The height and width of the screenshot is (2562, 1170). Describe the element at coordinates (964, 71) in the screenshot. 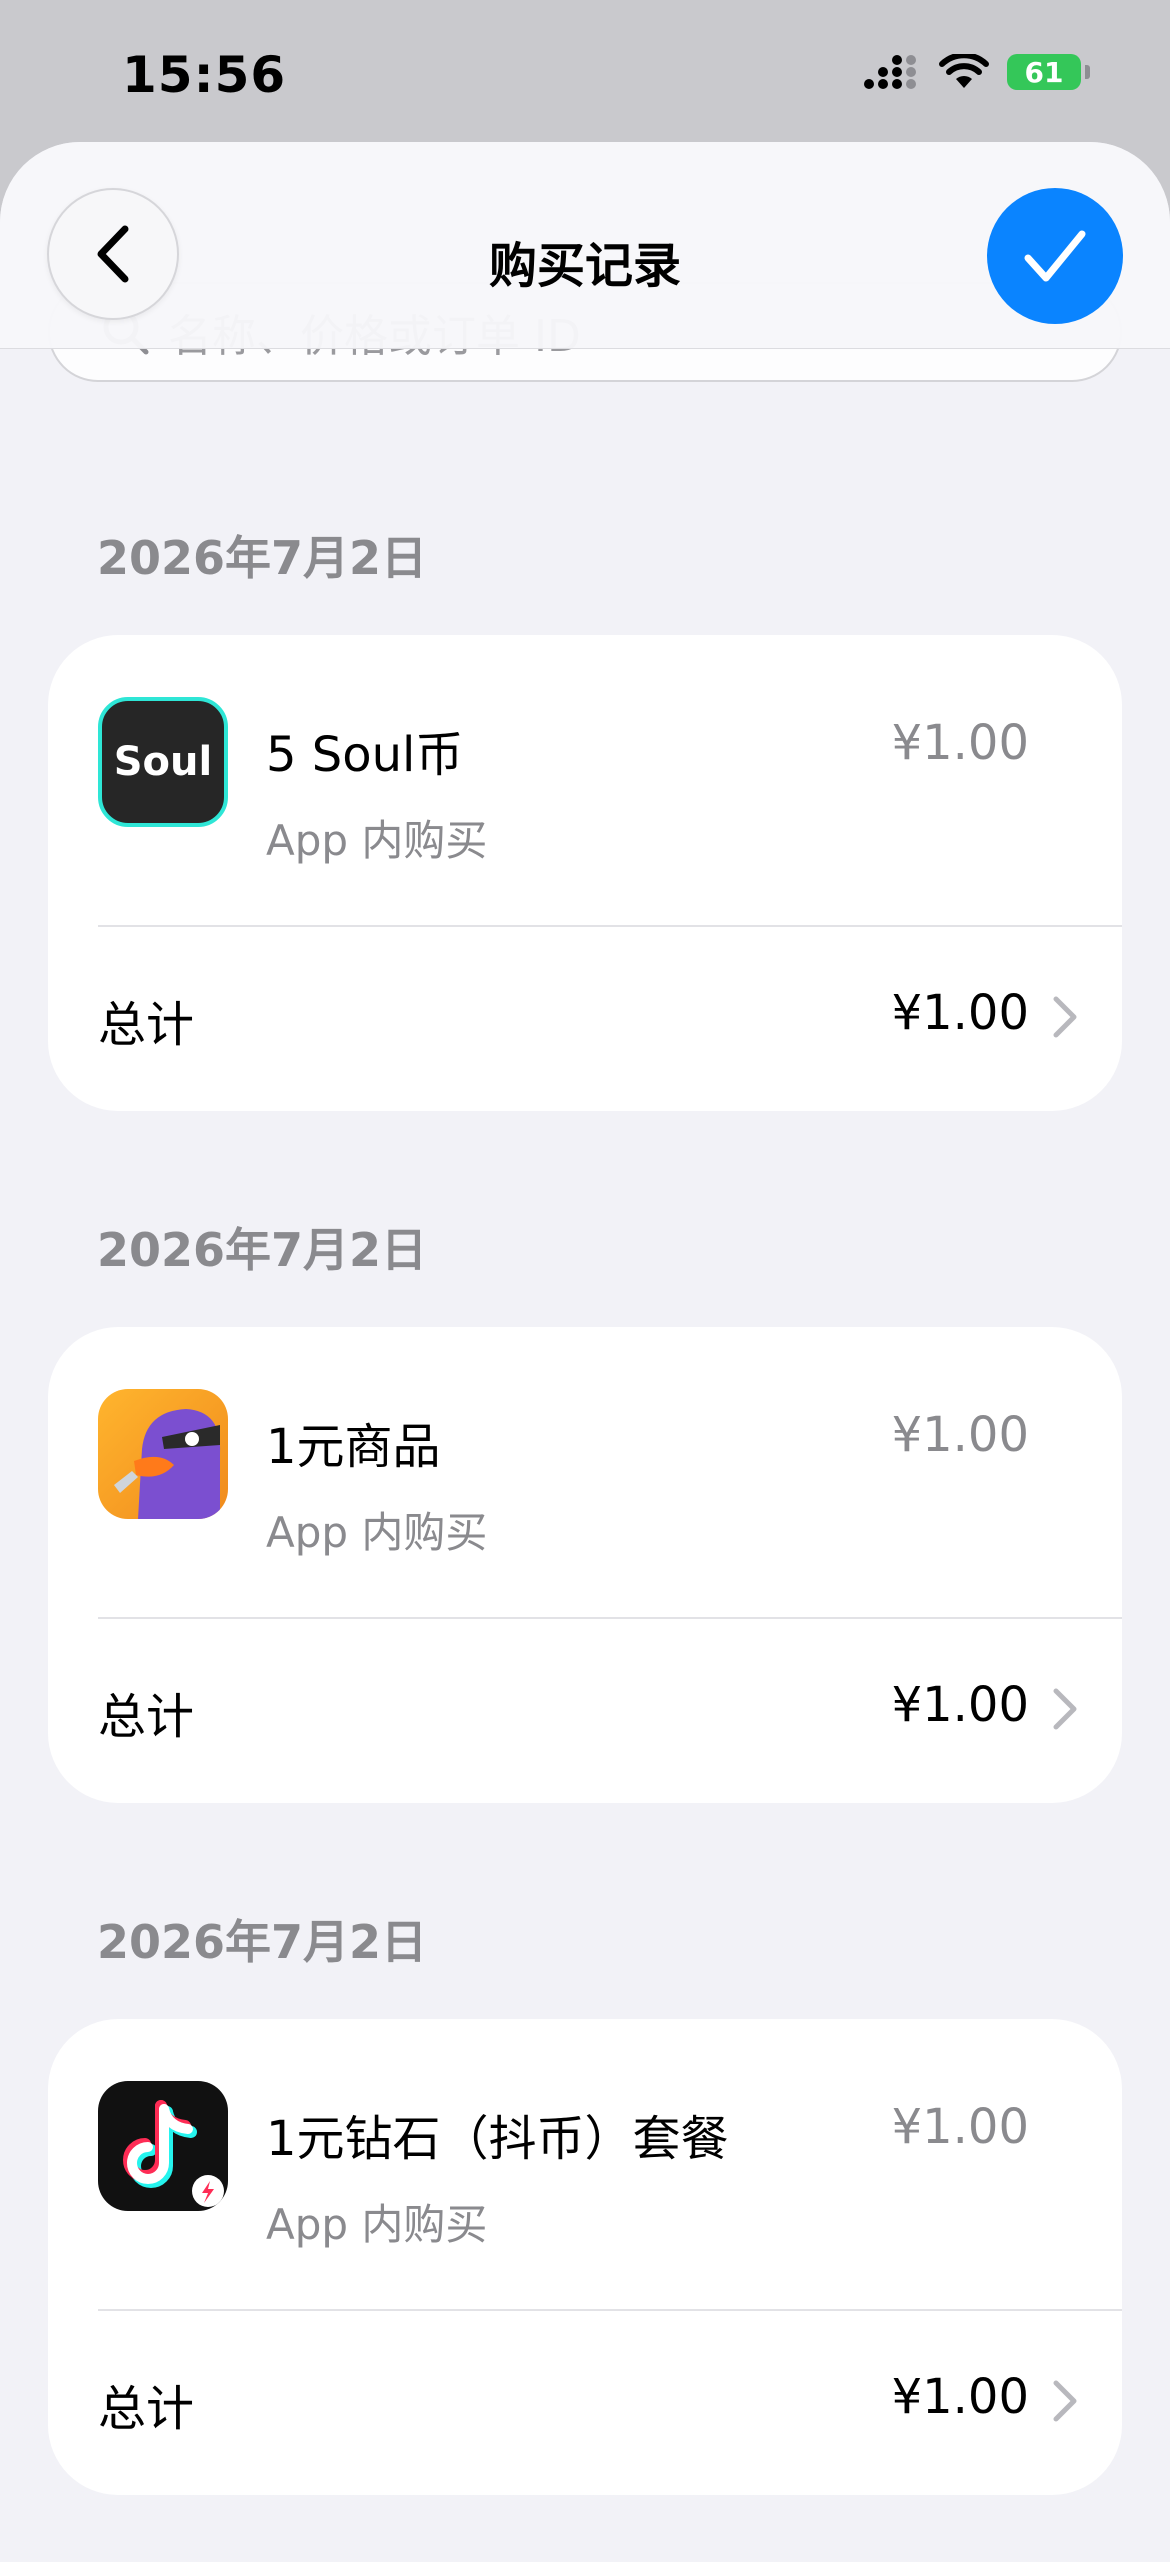

I see `wifi-icon` at that location.